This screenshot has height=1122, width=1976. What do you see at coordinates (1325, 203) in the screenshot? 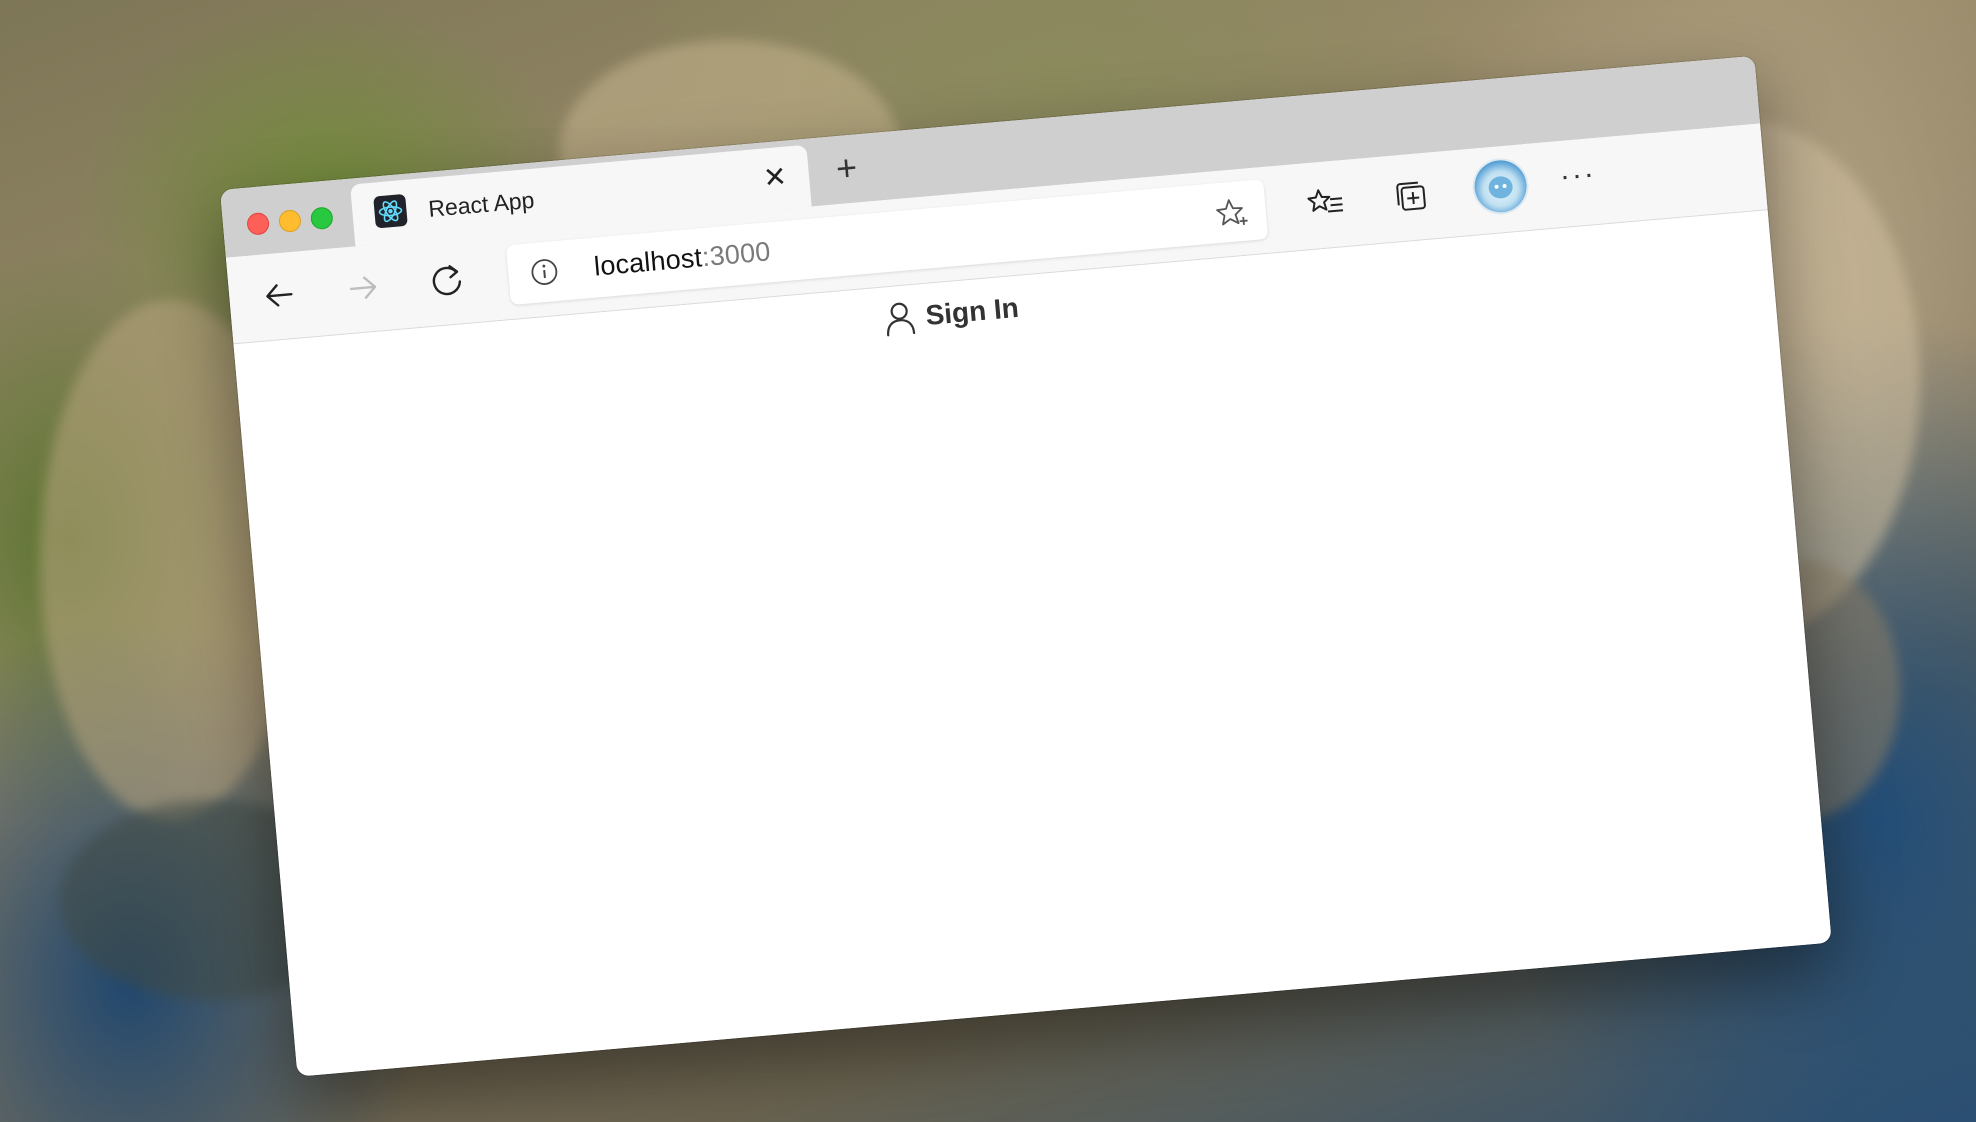
I see `favorites-list-icon` at bounding box center [1325, 203].